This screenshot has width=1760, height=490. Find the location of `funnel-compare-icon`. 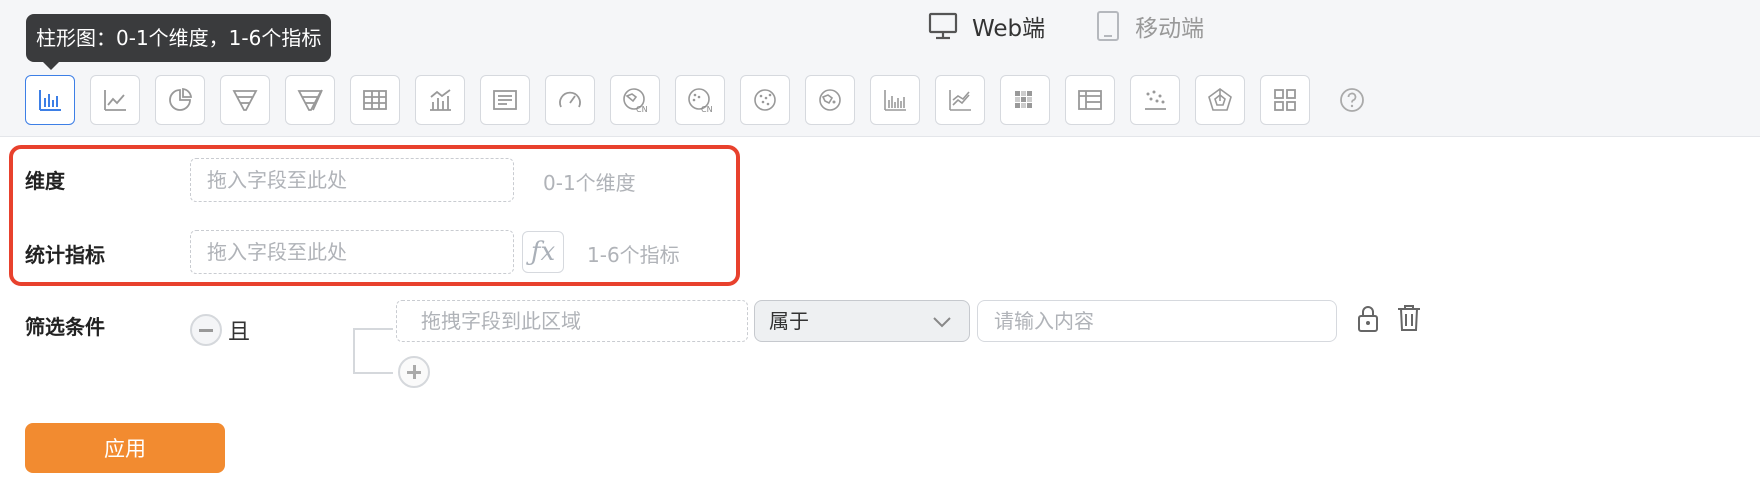

funnel-compare-icon is located at coordinates (310, 100).